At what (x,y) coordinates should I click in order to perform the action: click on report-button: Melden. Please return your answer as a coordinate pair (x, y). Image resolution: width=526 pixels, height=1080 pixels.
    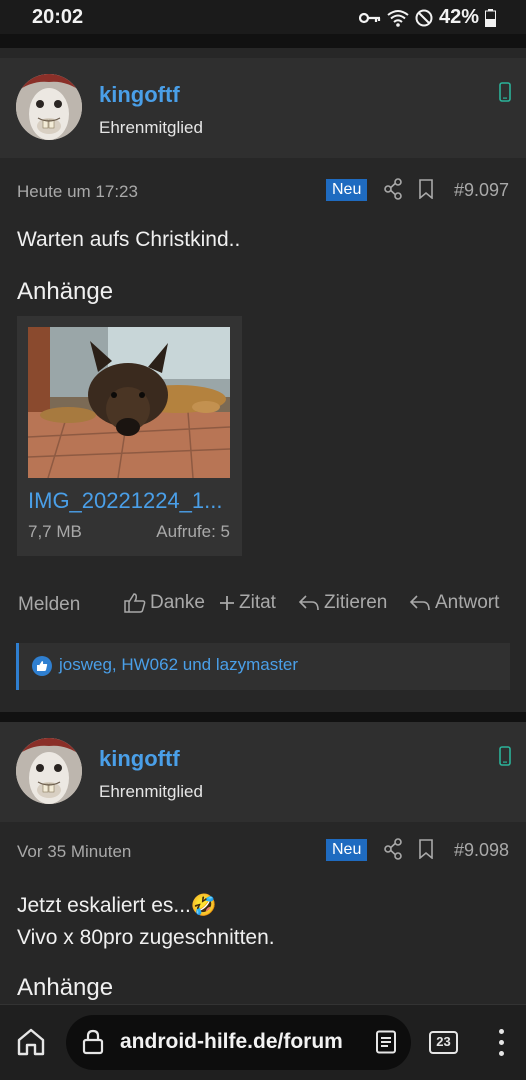
    Looking at the image, I should click on (49, 605).